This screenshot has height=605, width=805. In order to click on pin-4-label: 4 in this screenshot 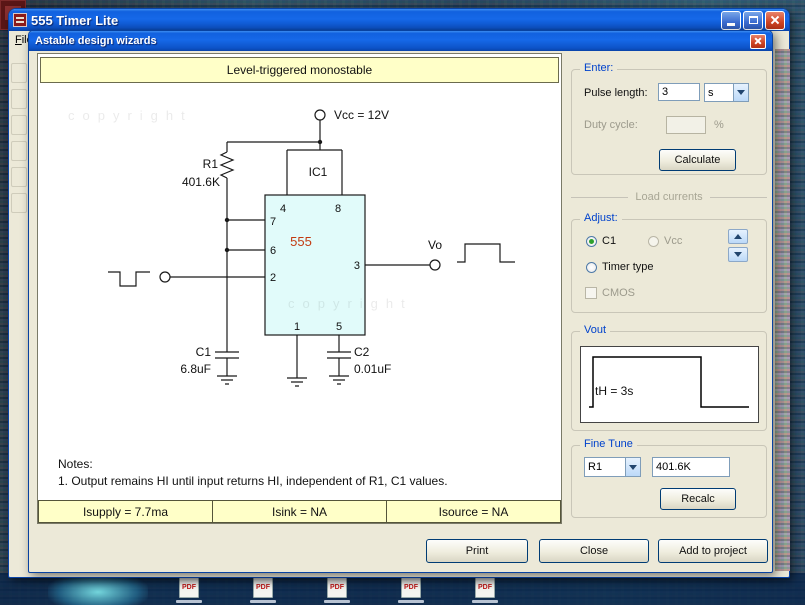, I will do `click(283, 209)`.